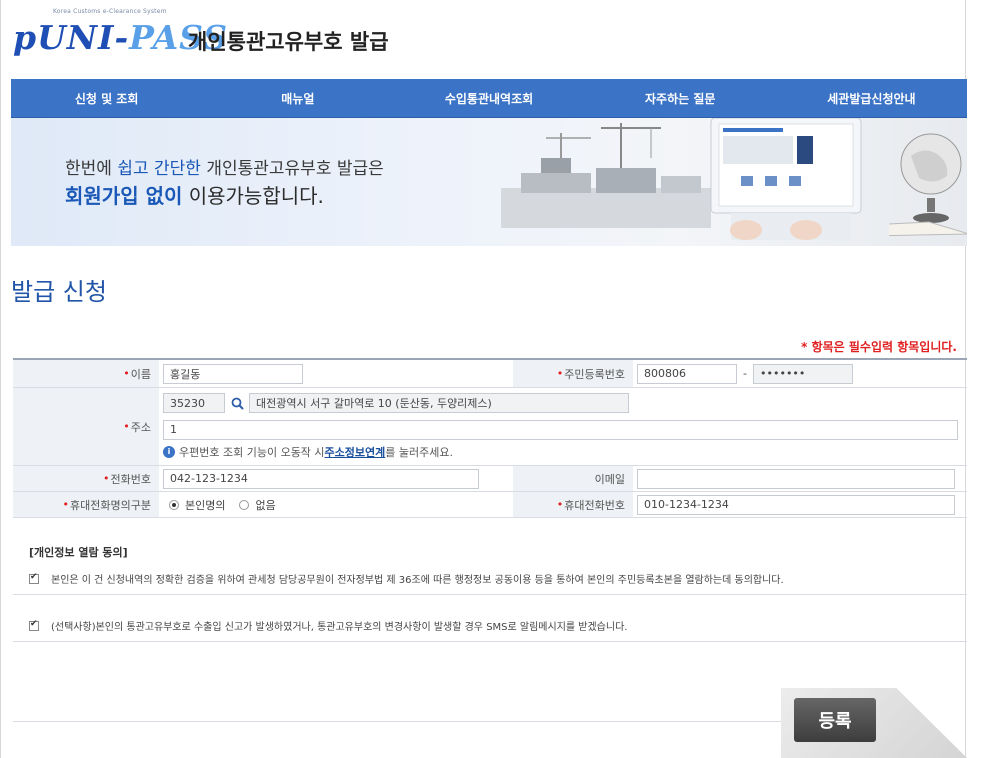  What do you see at coordinates (71, 37) in the screenshot?
I see `logo-text: pUNI-` at bounding box center [71, 37].